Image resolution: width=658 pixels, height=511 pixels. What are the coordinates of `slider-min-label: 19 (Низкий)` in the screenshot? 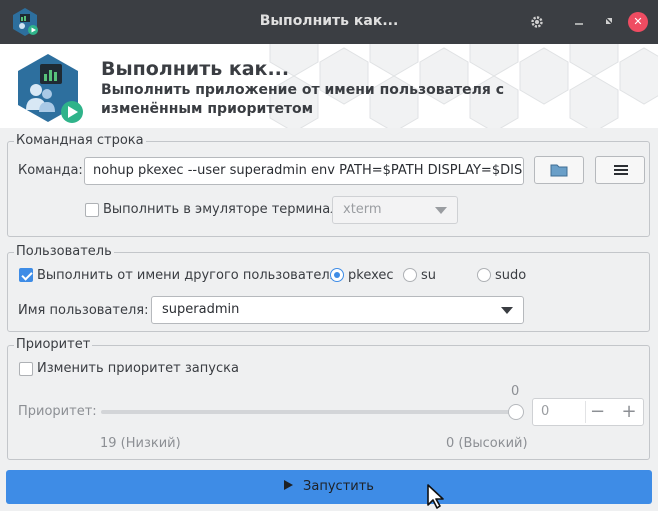 It's located at (140, 443).